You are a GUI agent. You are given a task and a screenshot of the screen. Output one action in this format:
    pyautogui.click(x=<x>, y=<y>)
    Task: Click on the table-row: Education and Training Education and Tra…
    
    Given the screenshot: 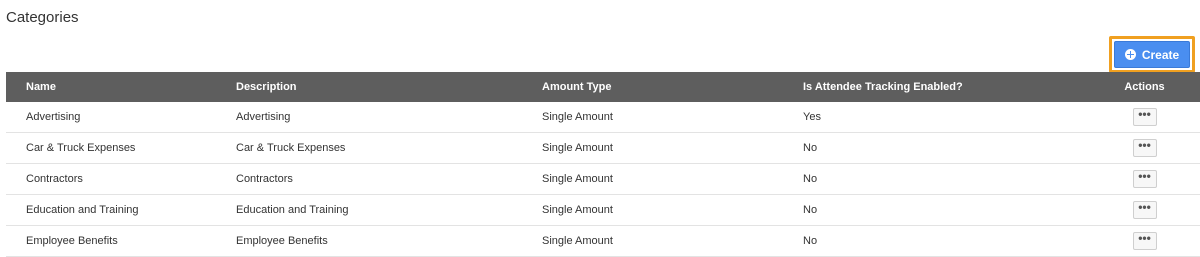 What is the action you would take?
    pyautogui.click(x=603, y=210)
    